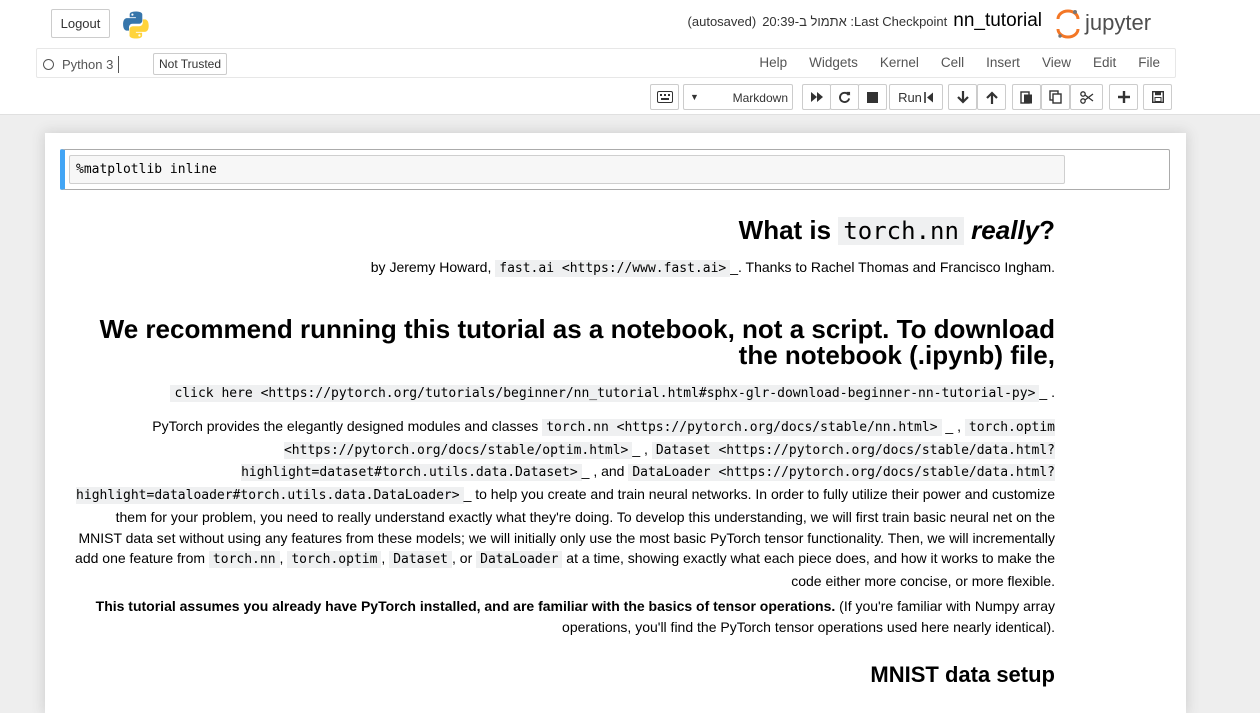 The image size is (1260, 713). What do you see at coordinates (1149, 63) in the screenshot?
I see `menu-file: File` at bounding box center [1149, 63].